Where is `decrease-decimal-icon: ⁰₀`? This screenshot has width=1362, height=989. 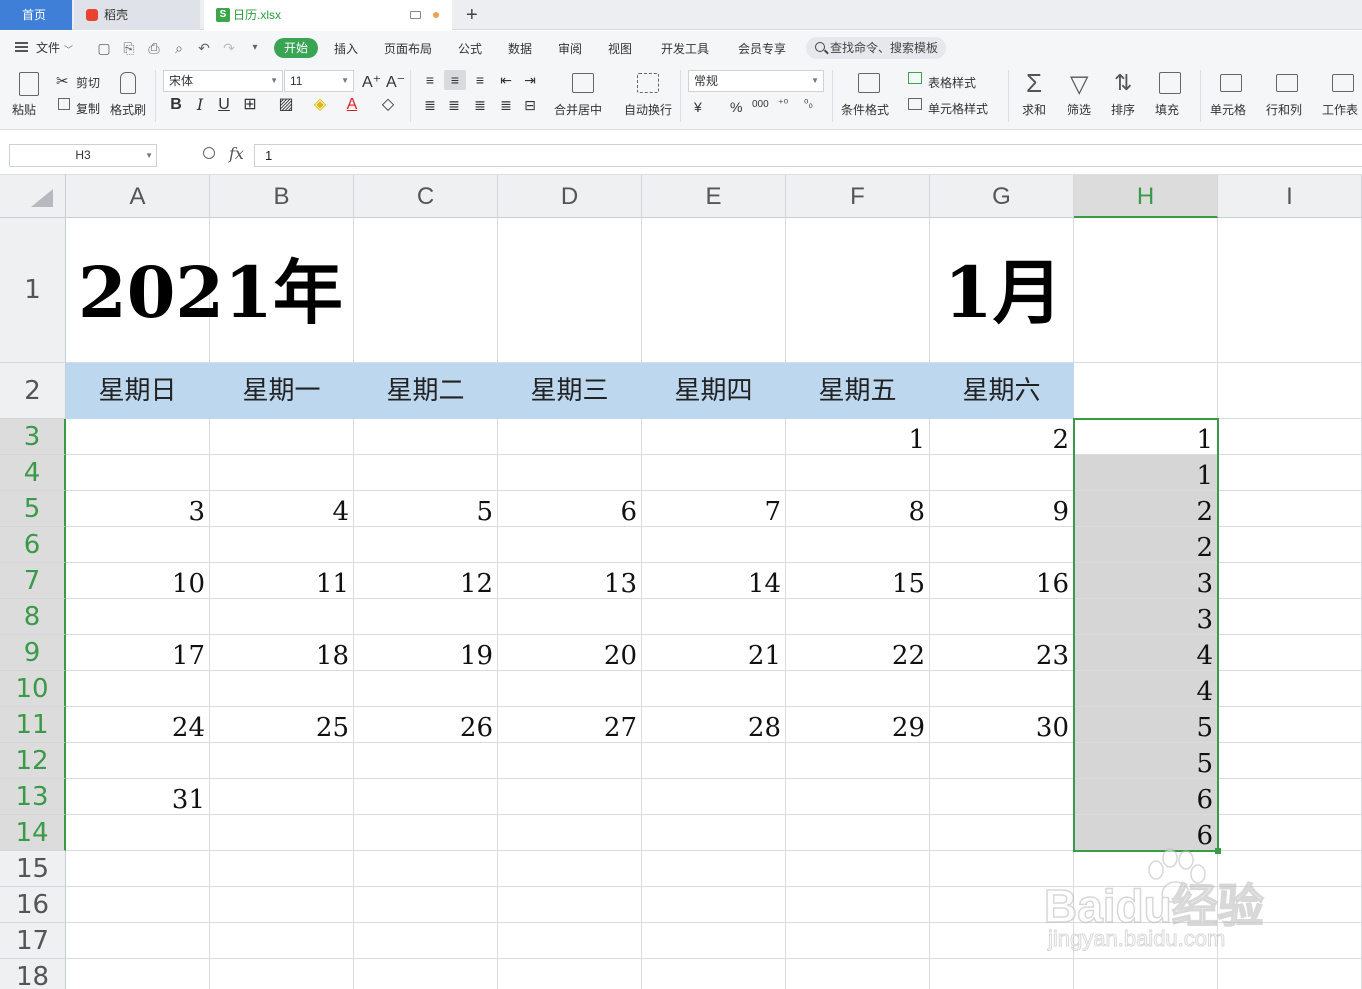
decrease-decimal-icon: ⁰₀ is located at coordinates (808, 103).